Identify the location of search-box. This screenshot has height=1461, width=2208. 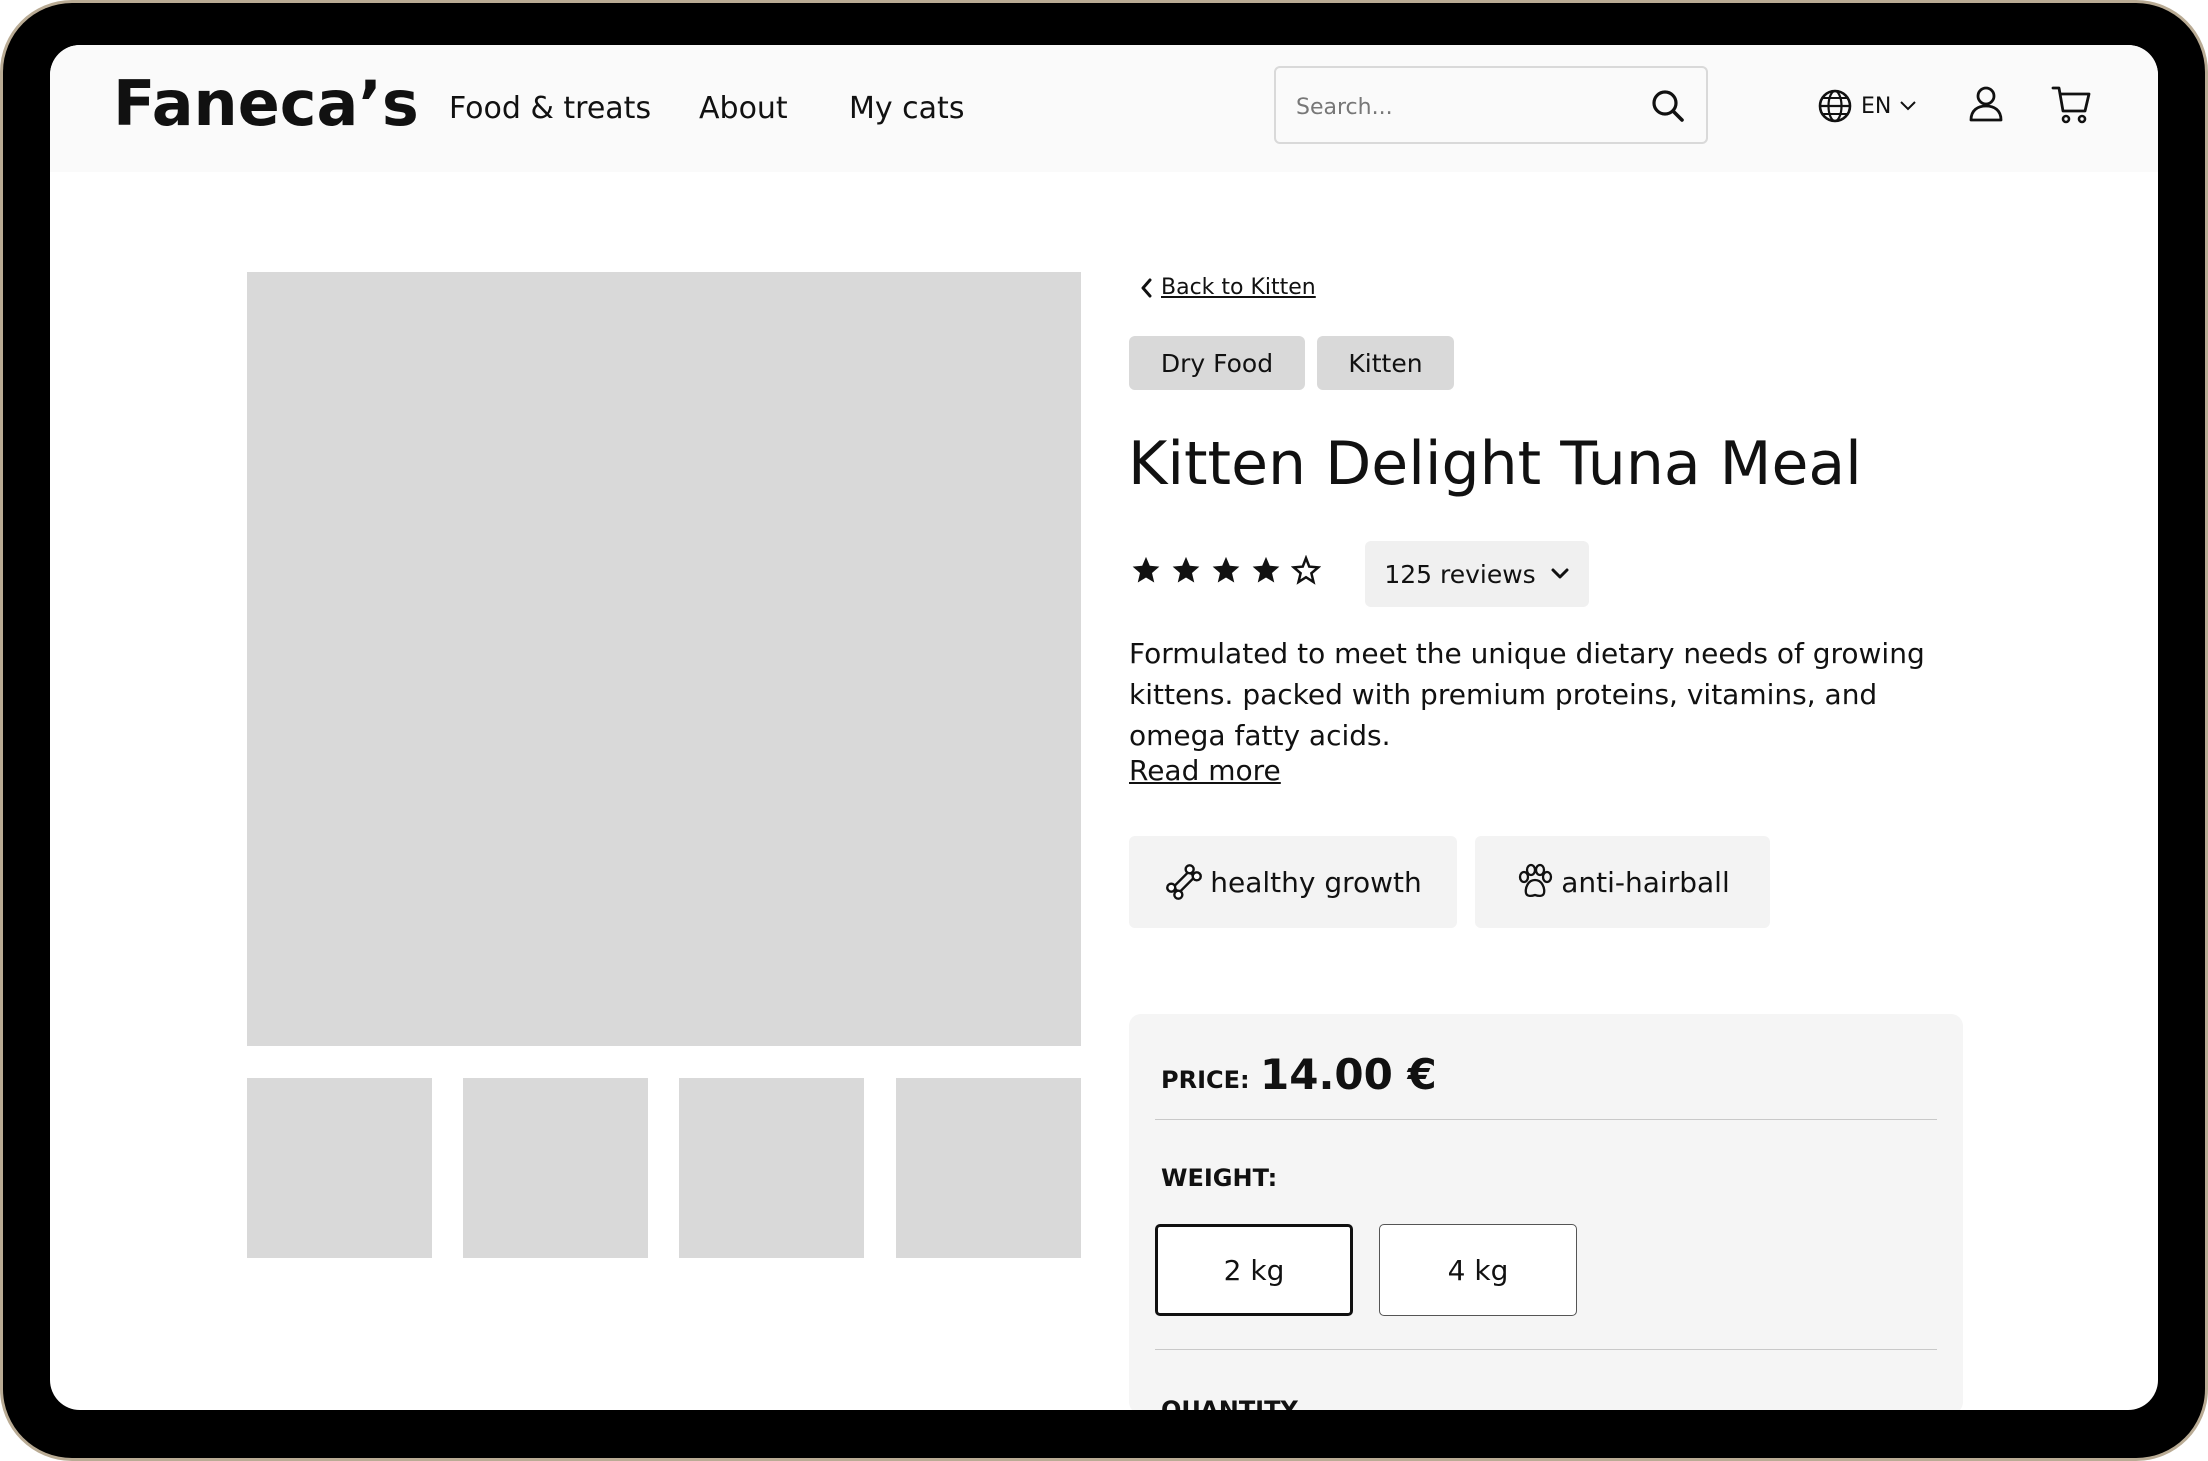
(1491, 105).